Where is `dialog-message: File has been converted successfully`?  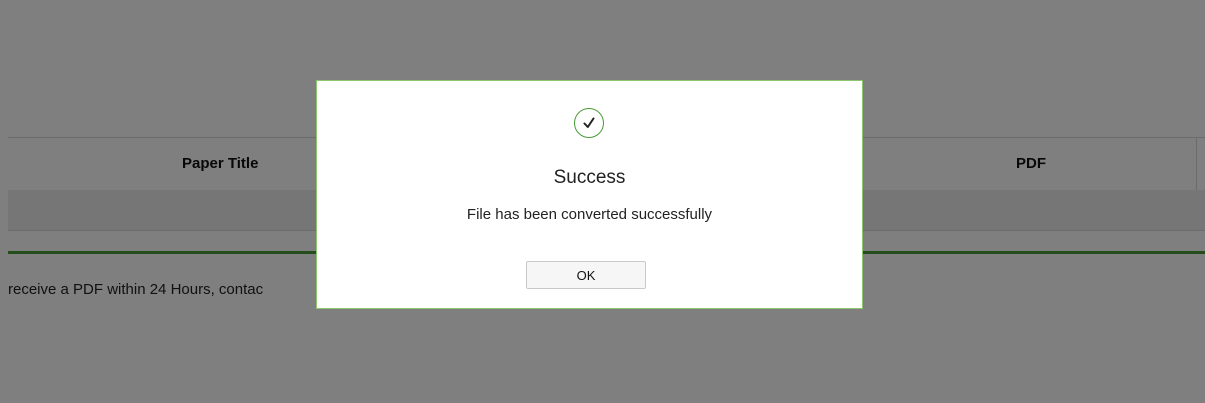 dialog-message: File has been converted successfully is located at coordinates (589, 214).